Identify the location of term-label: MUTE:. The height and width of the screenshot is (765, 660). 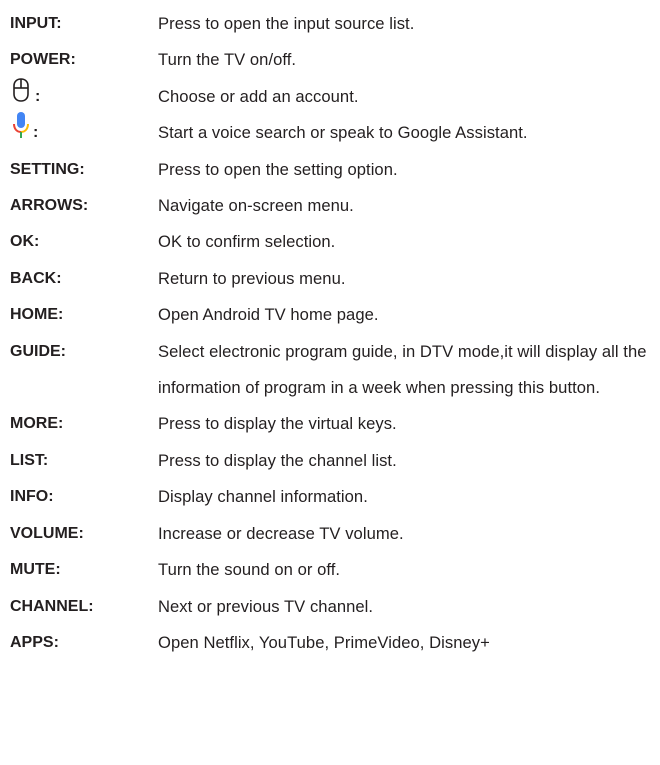
(35, 570).